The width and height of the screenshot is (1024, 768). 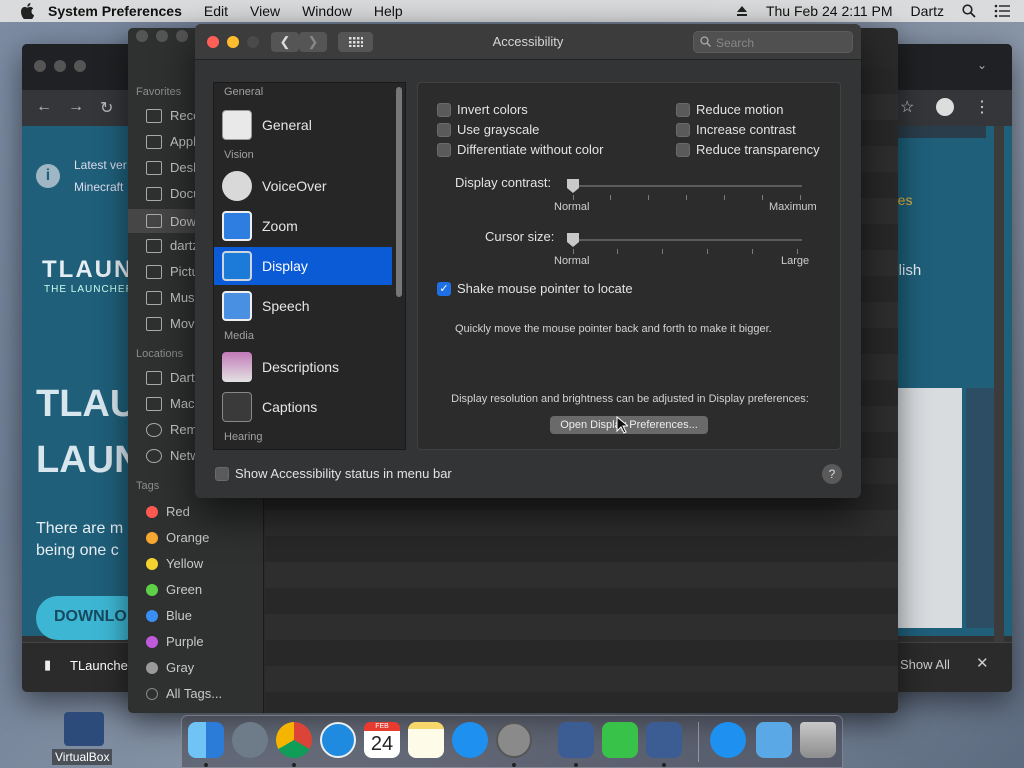 I want to click on downloads-folder-icon, so click(x=774, y=740).